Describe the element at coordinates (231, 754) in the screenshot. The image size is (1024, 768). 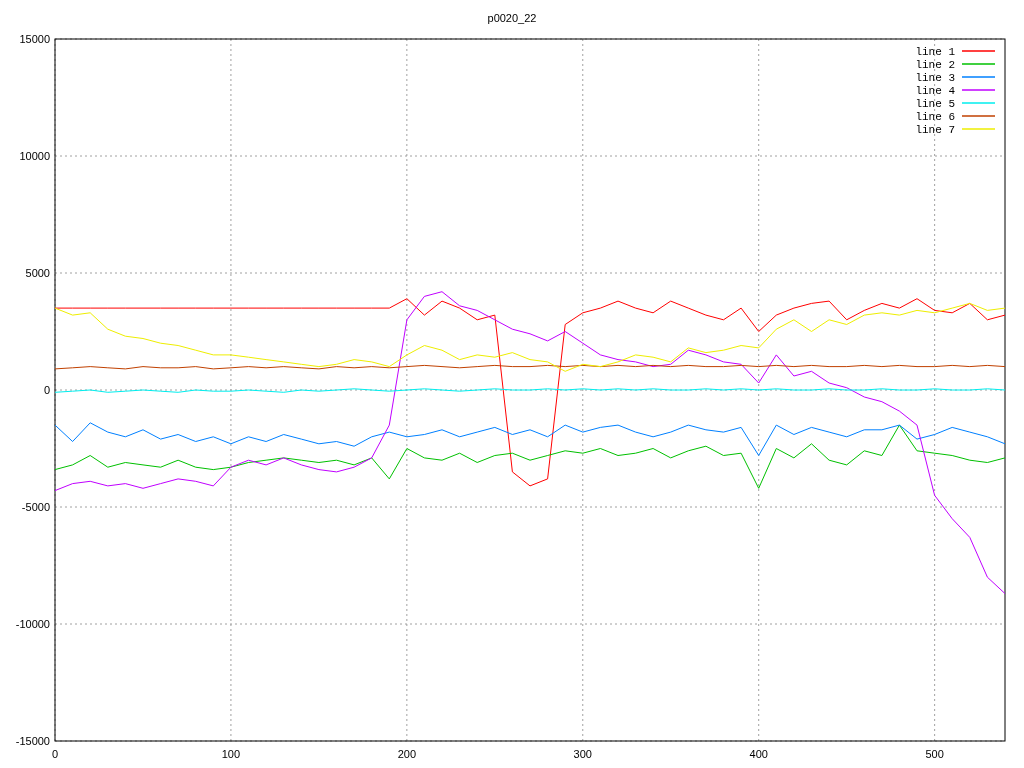
I see `tick-label: 100` at that location.